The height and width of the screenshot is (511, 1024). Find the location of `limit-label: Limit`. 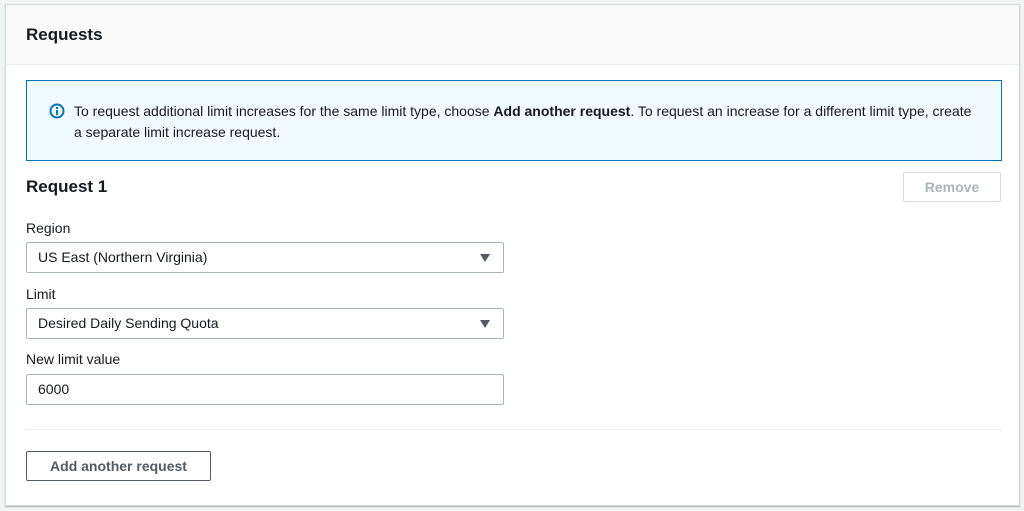

limit-label: Limit is located at coordinates (41, 294).